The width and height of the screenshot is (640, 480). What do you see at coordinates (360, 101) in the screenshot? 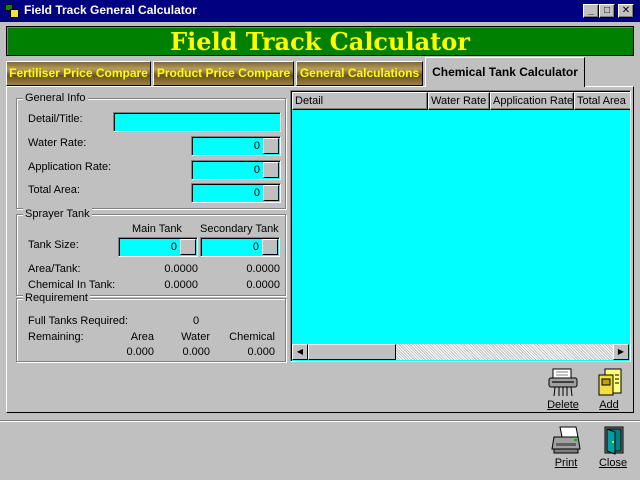
I see `column-header-detail: Detail` at bounding box center [360, 101].